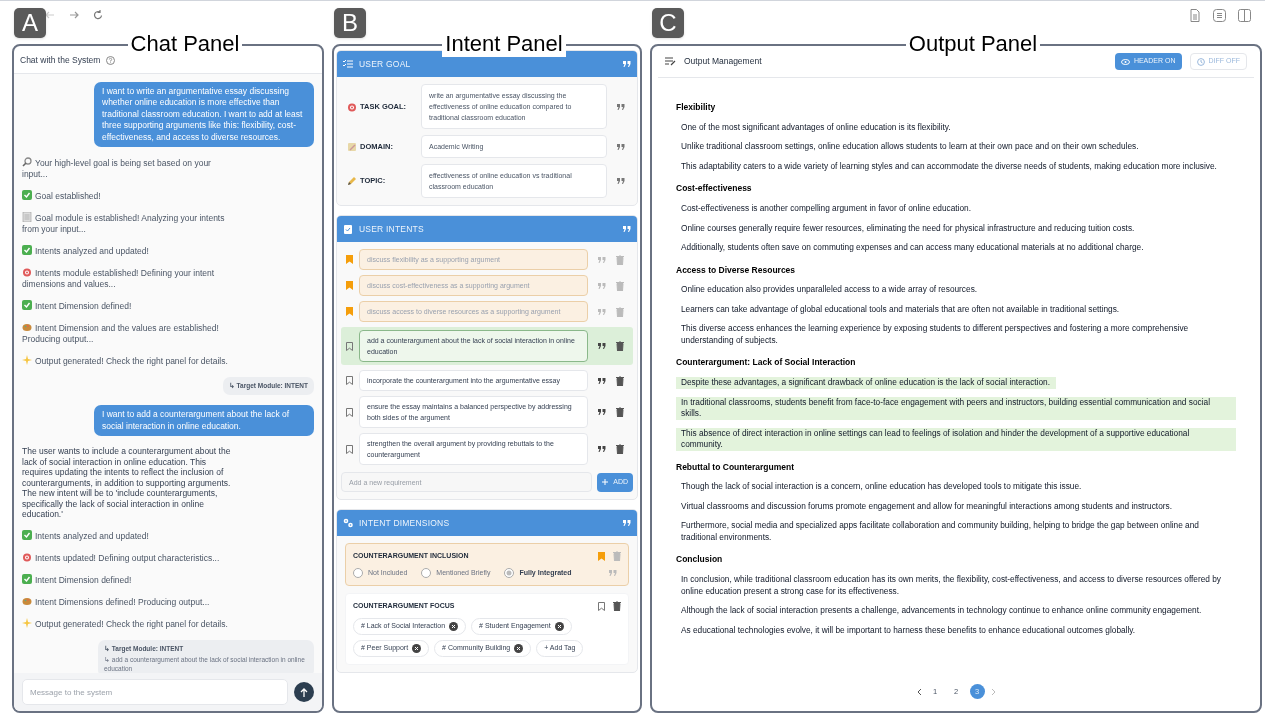 The height and width of the screenshot is (715, 1265). What do you see at coordinates (1195, 15) in the screenshot?
I see `document-icon` at bounding box center [1195, 15].